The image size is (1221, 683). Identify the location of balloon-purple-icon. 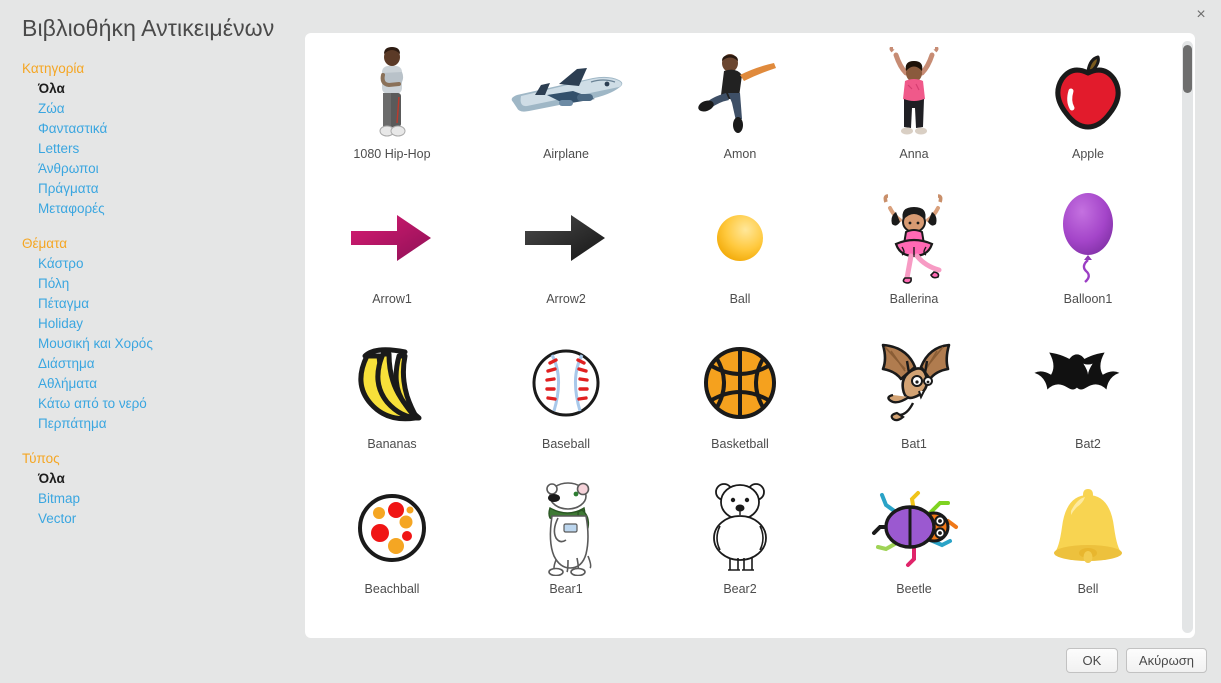
(1088, 238).